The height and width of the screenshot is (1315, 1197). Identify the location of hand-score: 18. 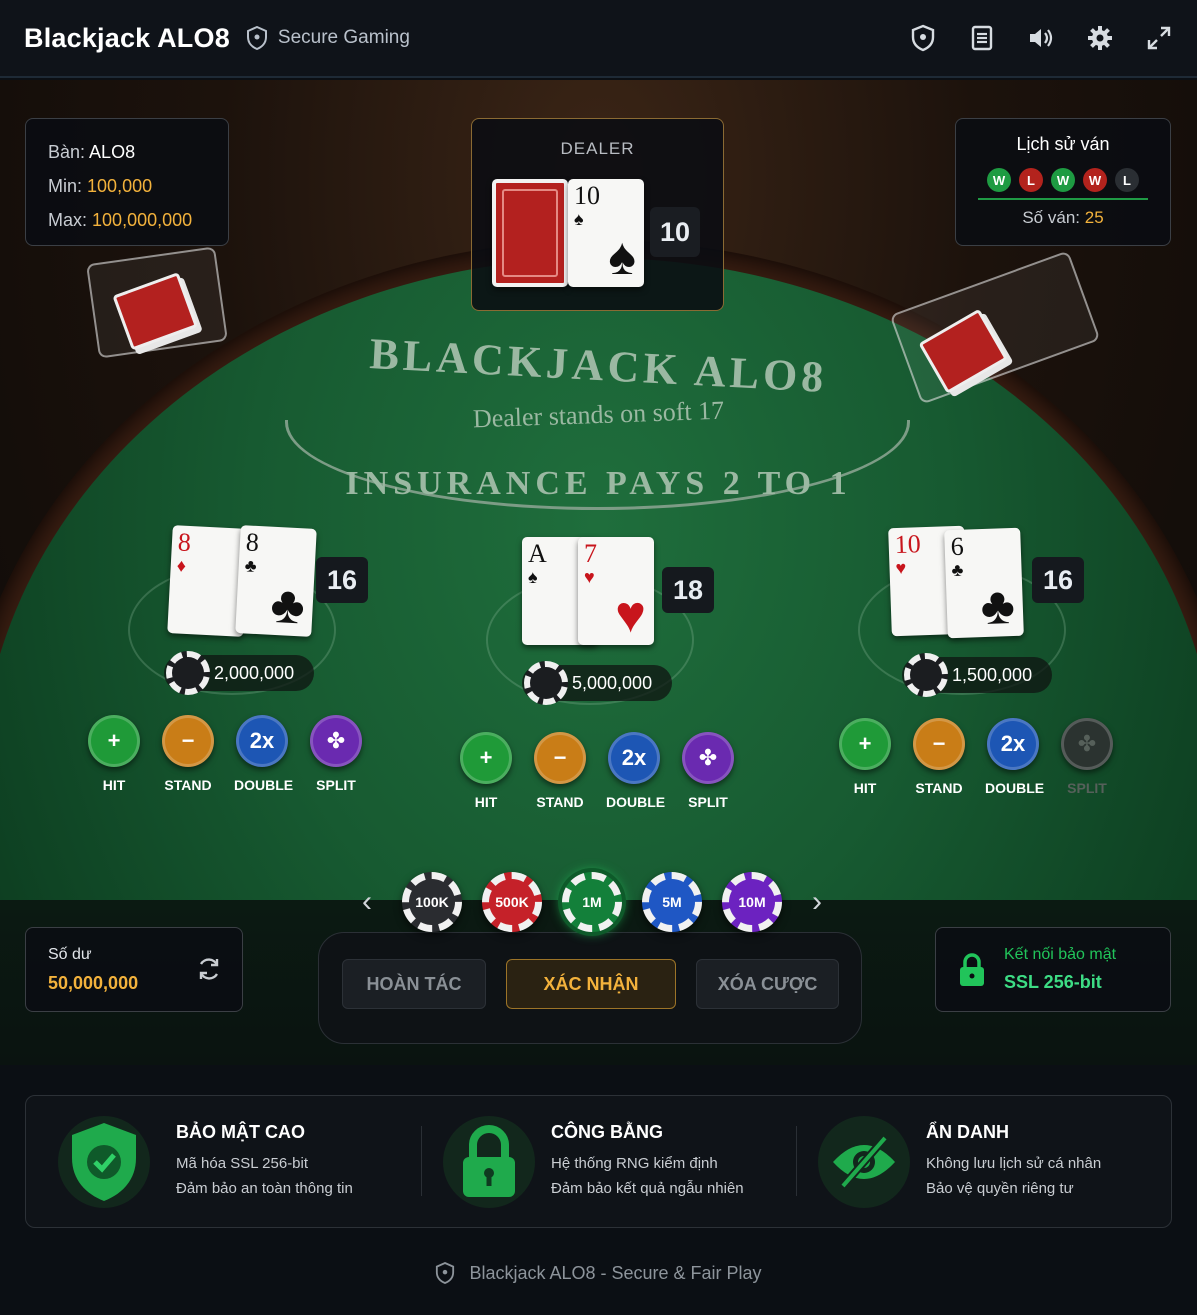
(688, 590).